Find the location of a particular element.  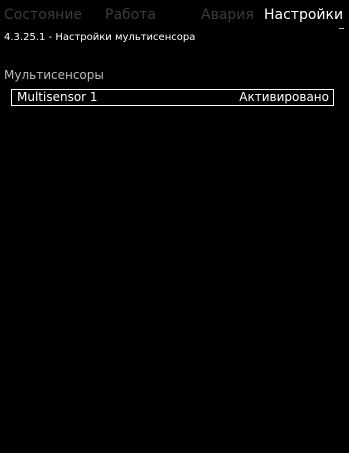

tab-alarm: Авария is located at coordinates (227, 15).